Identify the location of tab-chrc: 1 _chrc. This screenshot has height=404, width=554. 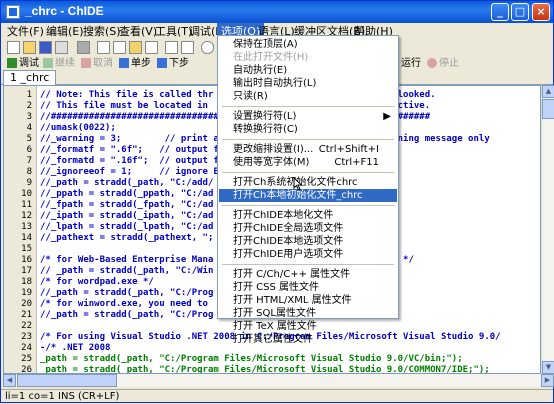
(30, 77).